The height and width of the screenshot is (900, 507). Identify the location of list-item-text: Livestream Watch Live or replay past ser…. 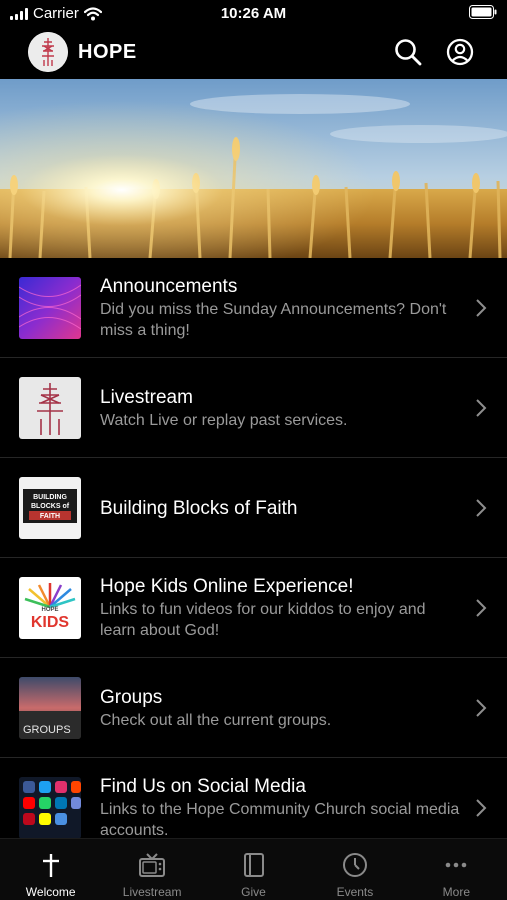
(280, 408).